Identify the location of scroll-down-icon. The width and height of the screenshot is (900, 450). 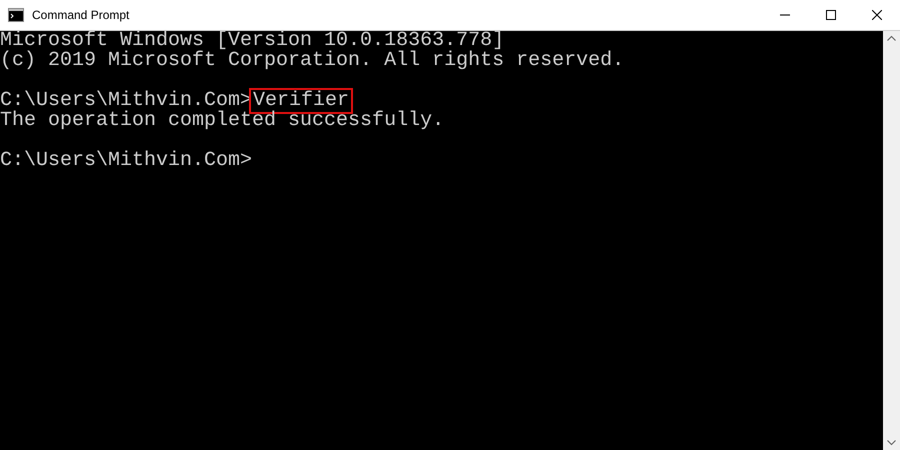
(891, 443).